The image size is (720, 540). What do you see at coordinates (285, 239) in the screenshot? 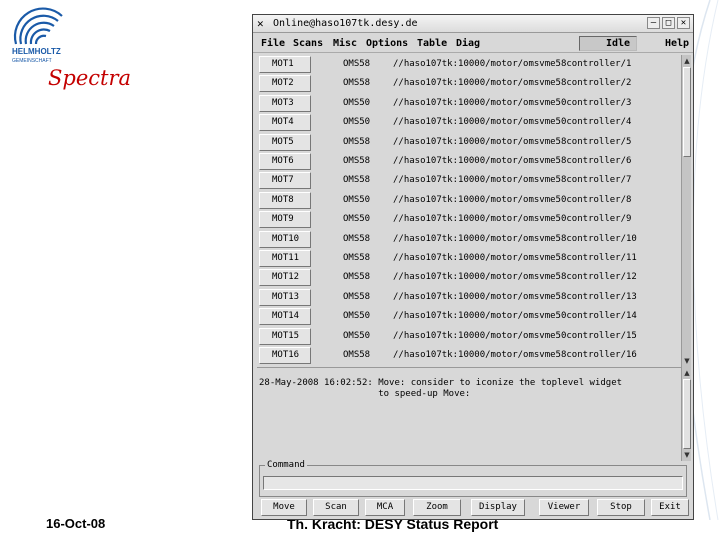
I see `motor-button: MOT10` at bounding box center [285, 239].